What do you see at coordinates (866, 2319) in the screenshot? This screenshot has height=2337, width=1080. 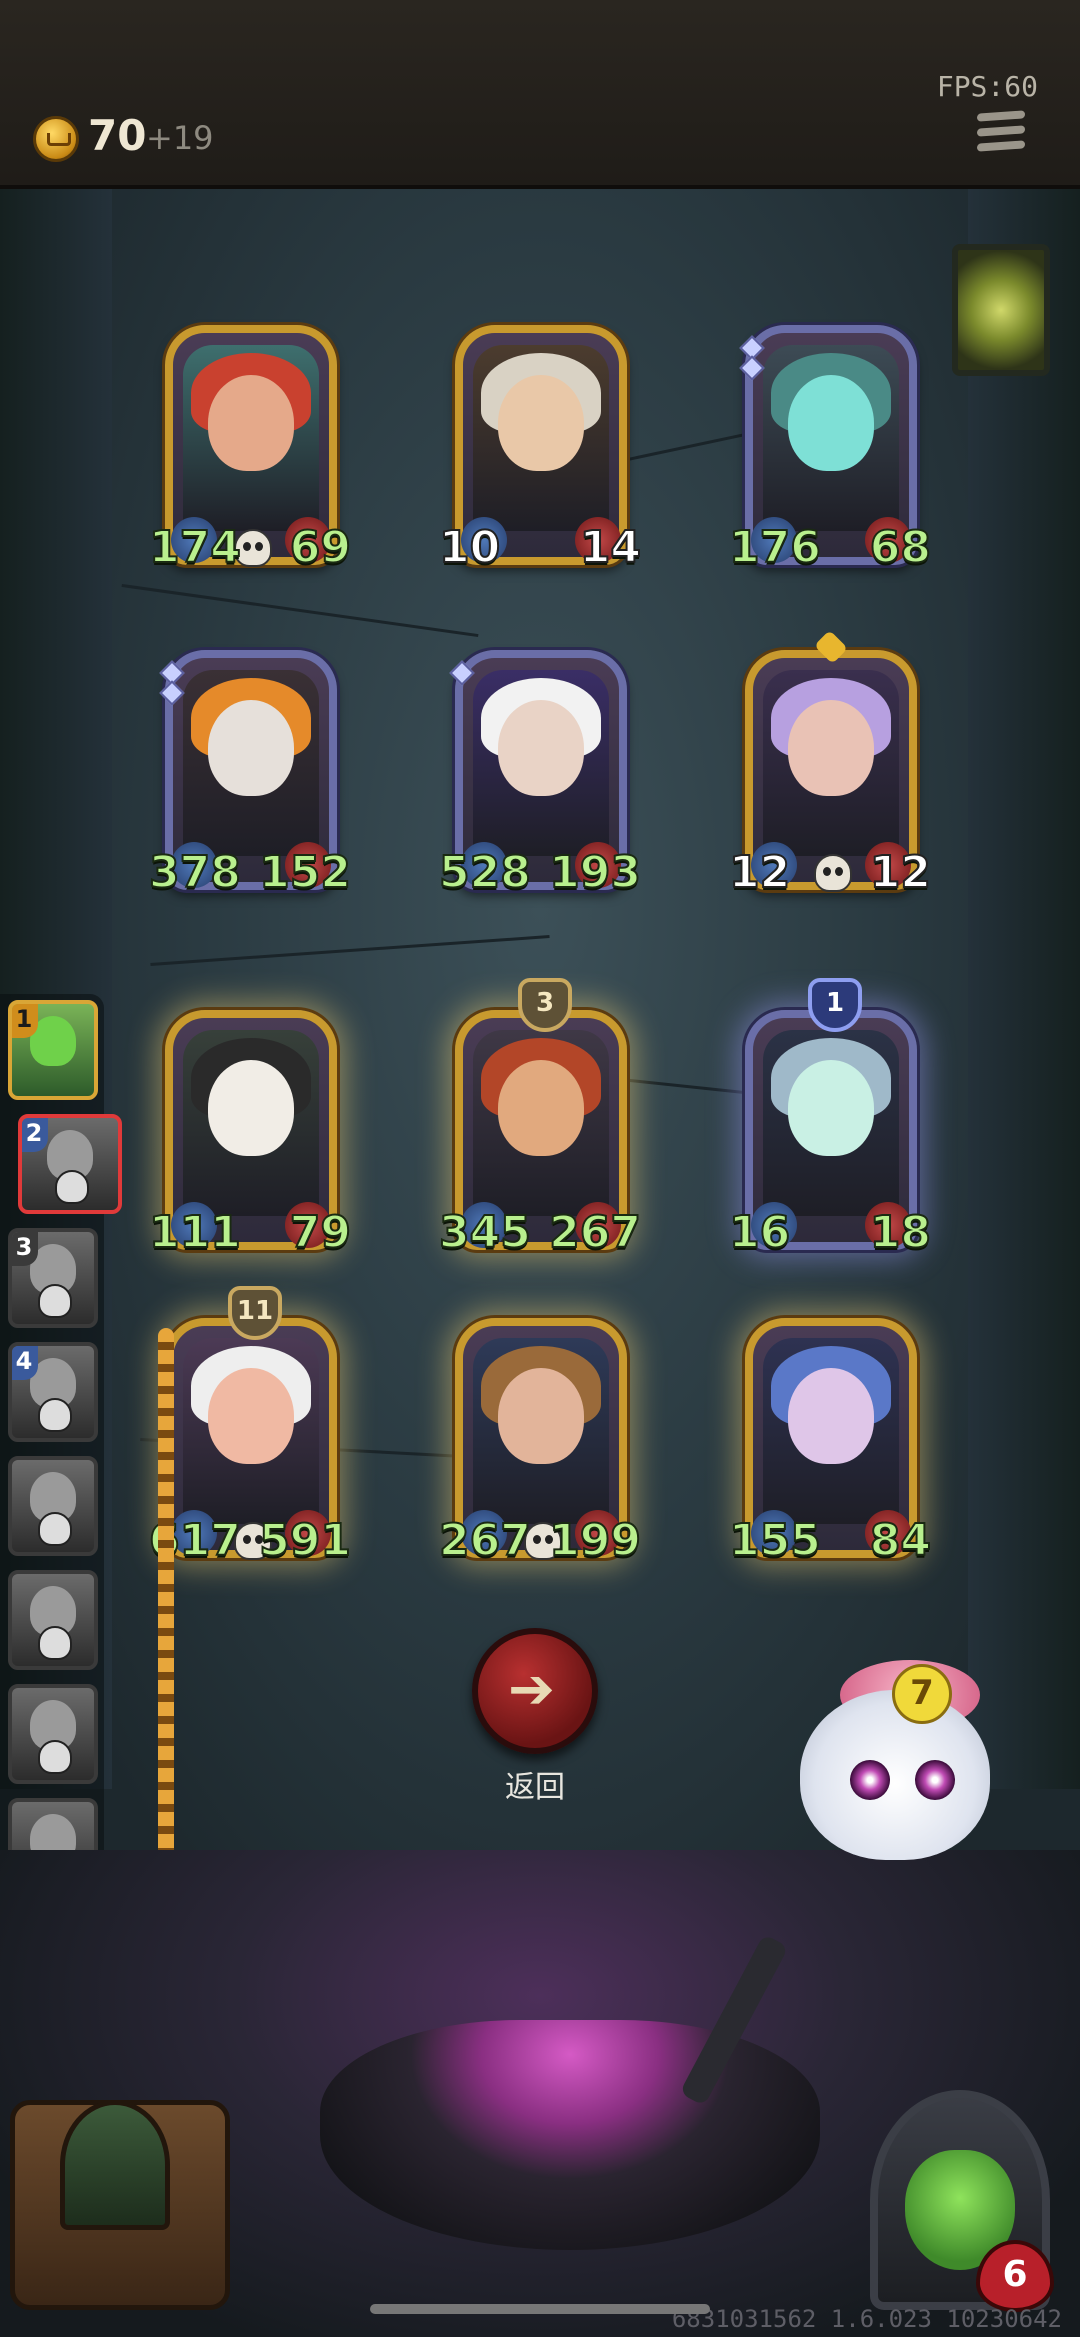 I see `build-id: 6831031562 1.6.023 10230642` at bounding box center [866, 2319].